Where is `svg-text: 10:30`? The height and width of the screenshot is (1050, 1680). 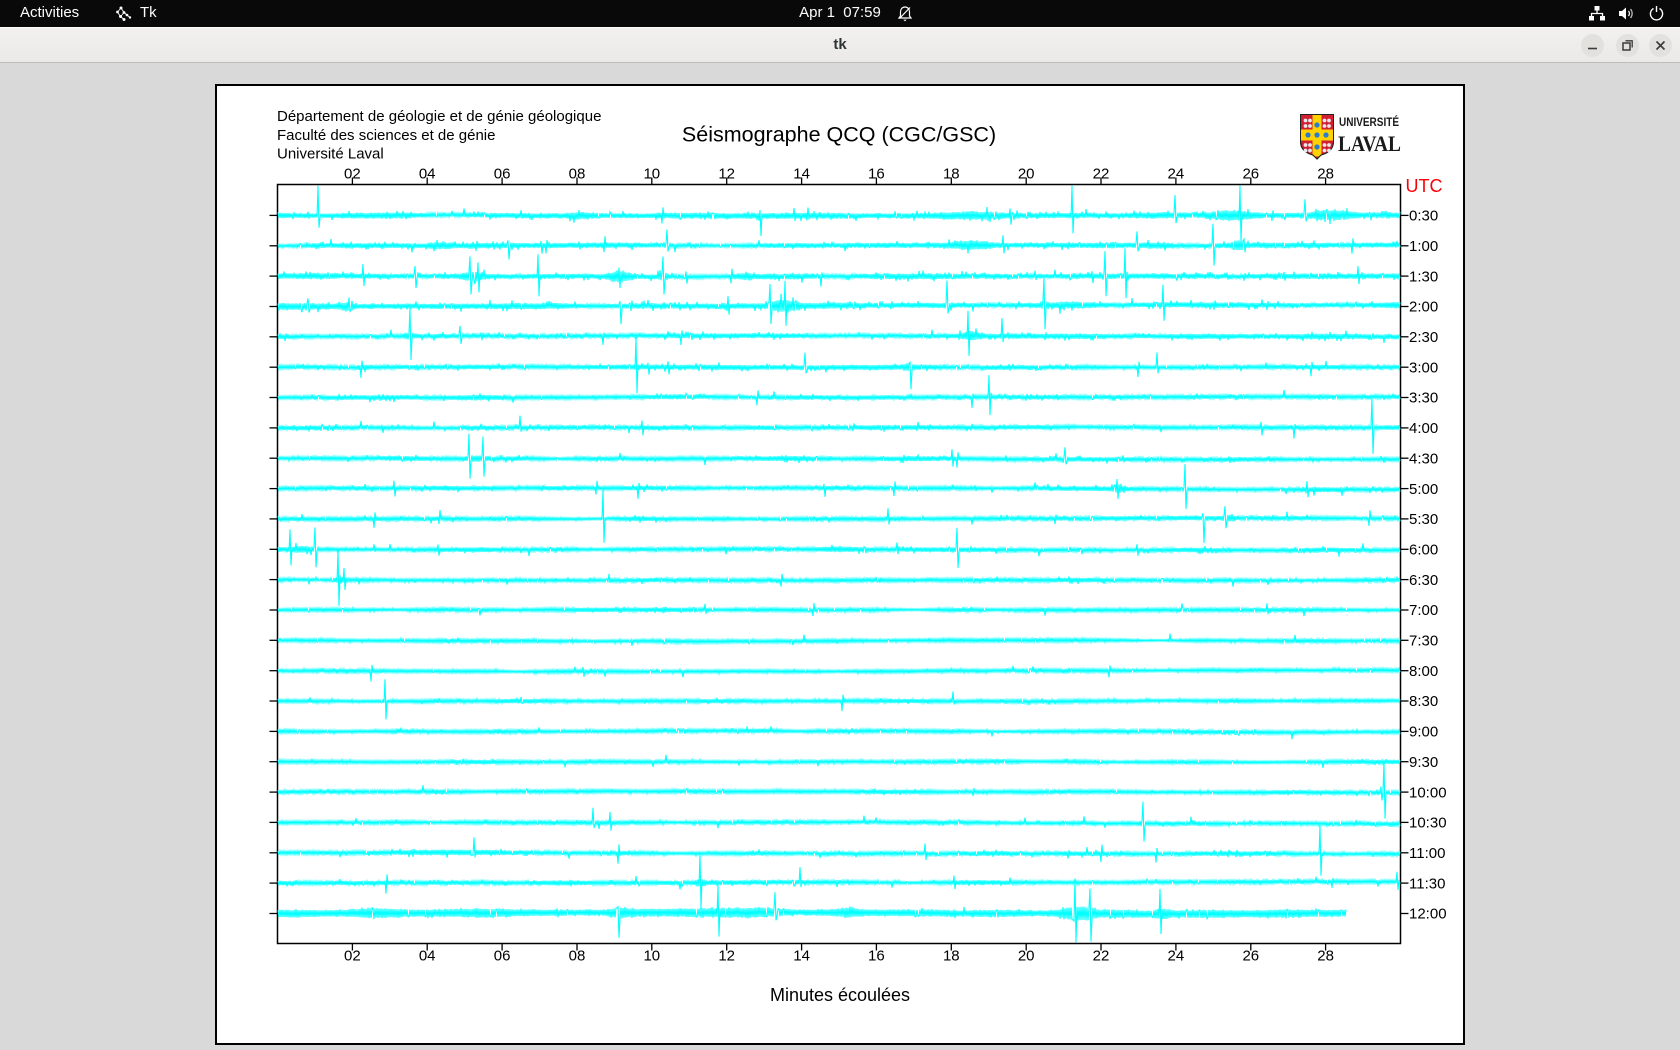 svg-text: 10:30 is located at coordinates (1428, 823).